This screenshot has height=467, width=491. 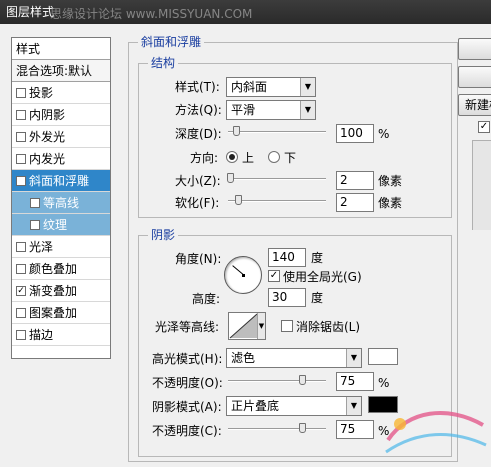 I want to click on size-input: 2, so click(x=355, y=180).